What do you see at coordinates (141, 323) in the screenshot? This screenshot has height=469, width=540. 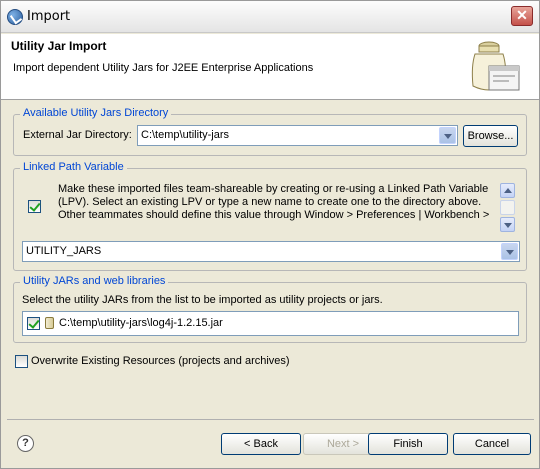 I see `jar-item-label: C:\temp\utility-jars\log4j-1.2.15.jar` at bounding box center [141, 323].